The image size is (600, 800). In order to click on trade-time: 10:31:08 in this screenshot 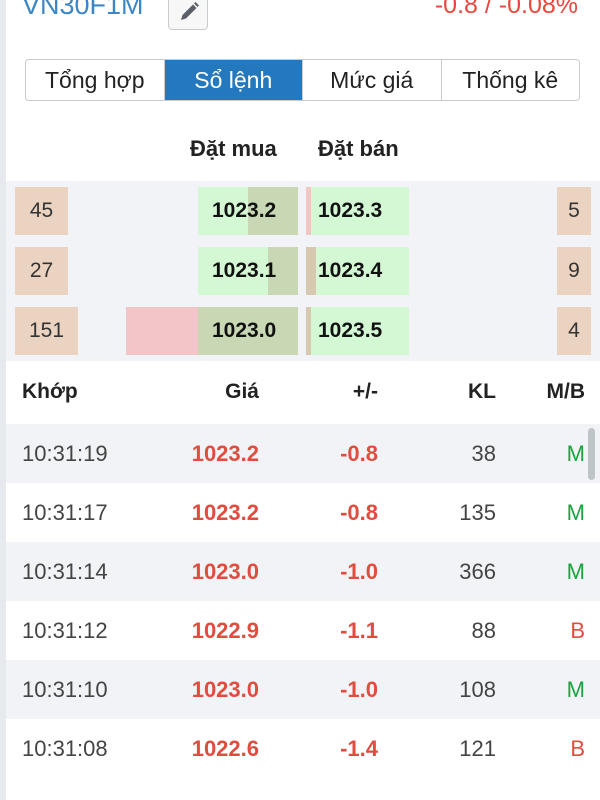, I will do `click(65, 748)`.